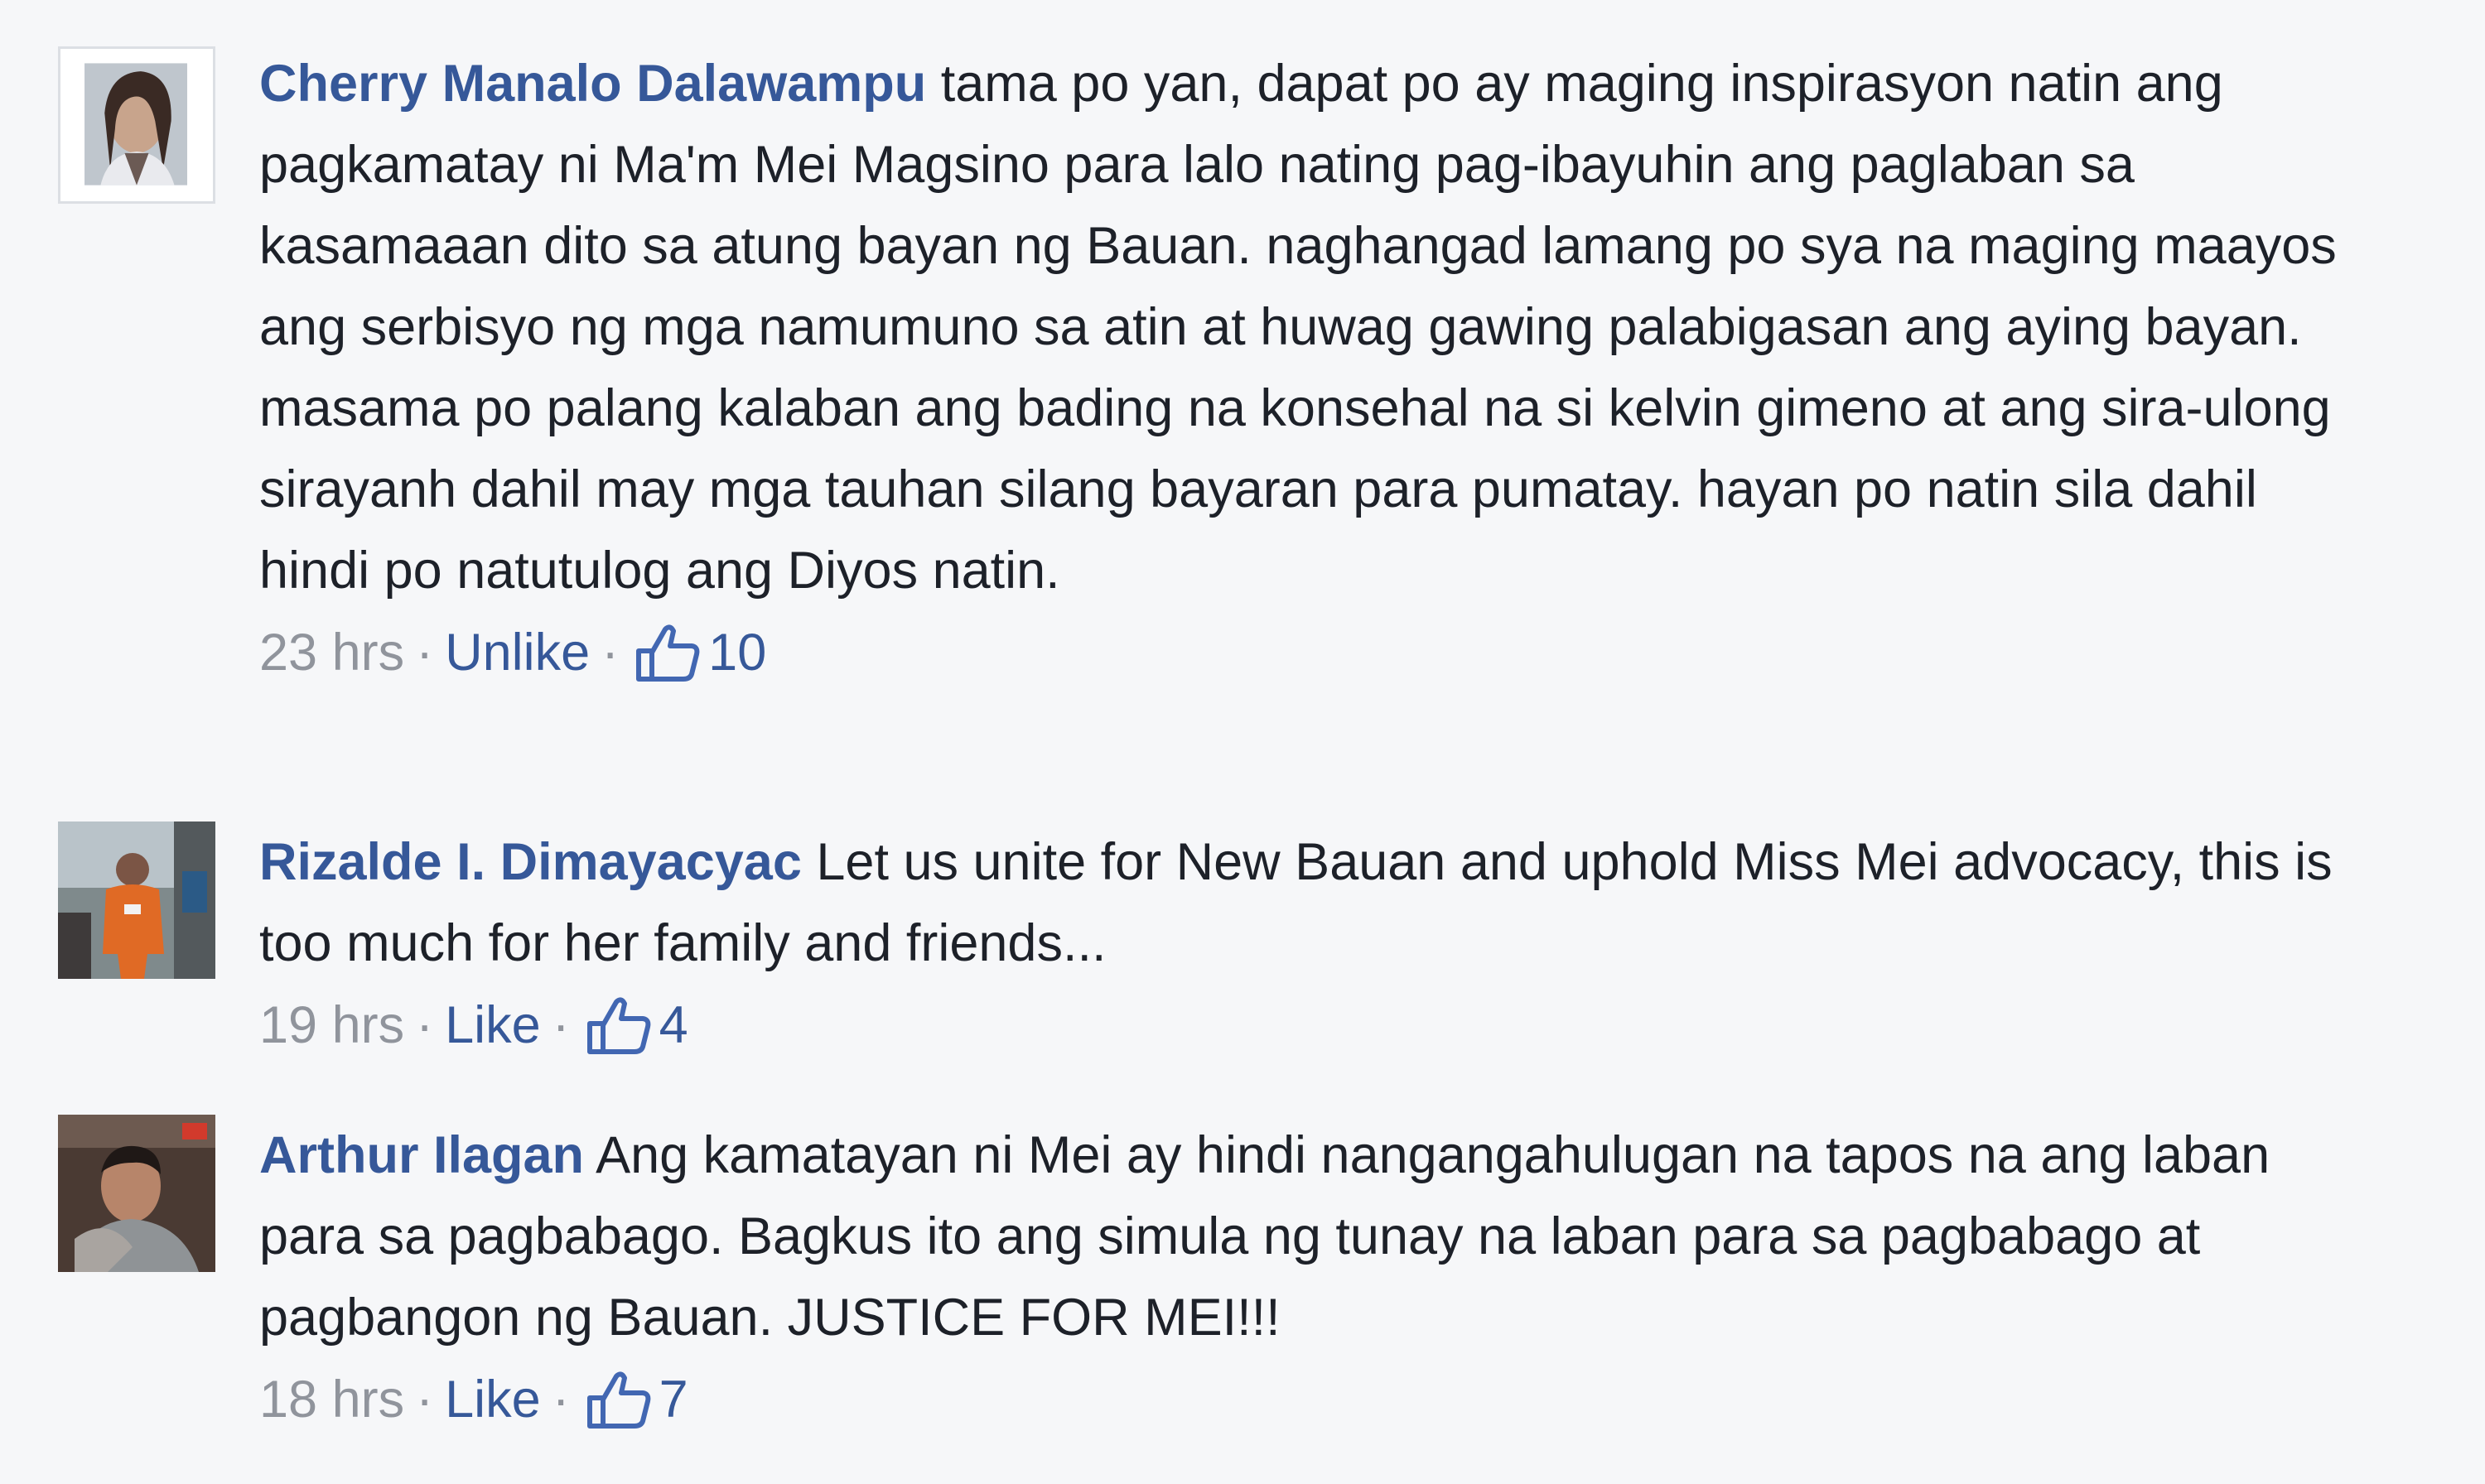 The height and width of the screenshot is (1484, 2485). Describe the element at coordinates (530, 862) in the screenshot. I see `comment-author-link: Rizalde I. Dimayacyac` at that location.